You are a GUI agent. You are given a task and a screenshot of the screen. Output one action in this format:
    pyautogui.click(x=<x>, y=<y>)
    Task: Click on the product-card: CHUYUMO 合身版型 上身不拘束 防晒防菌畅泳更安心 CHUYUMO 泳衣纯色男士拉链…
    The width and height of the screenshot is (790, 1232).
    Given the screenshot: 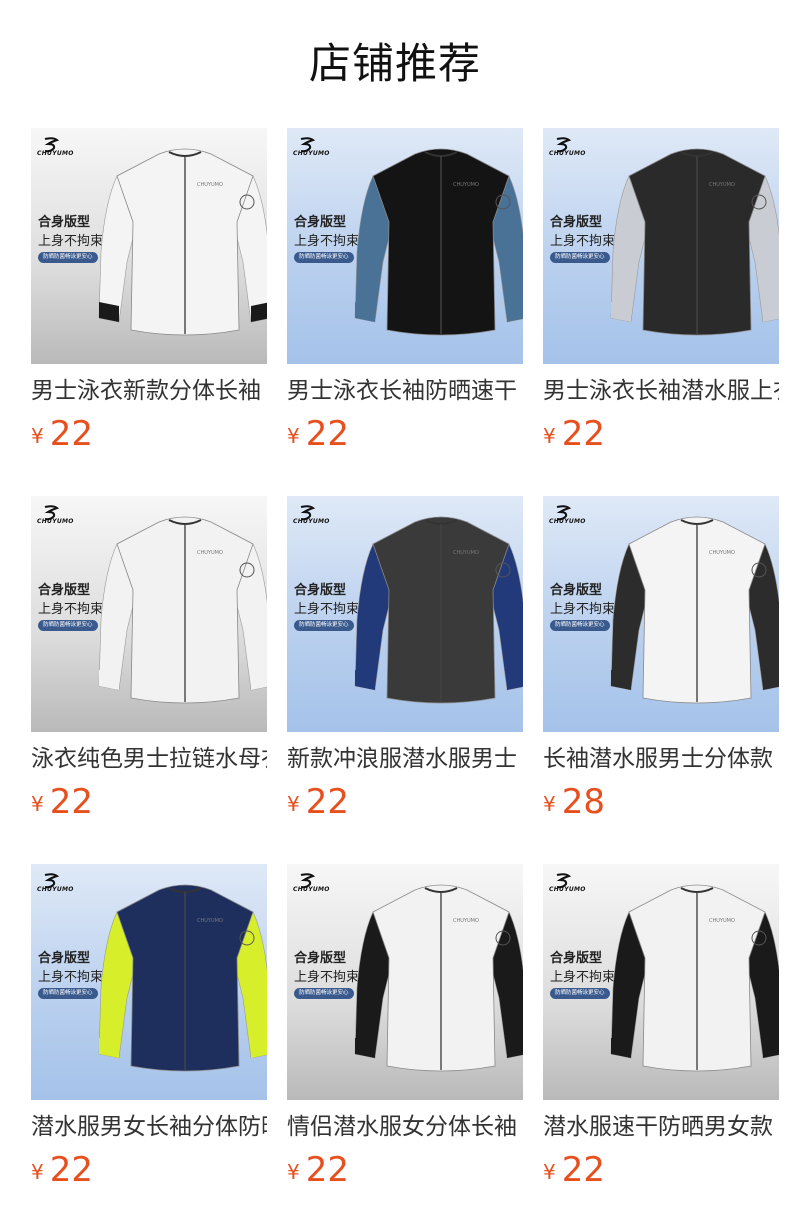 What is the action you would take?
    pyautogui.click(x=149, y=659)
    